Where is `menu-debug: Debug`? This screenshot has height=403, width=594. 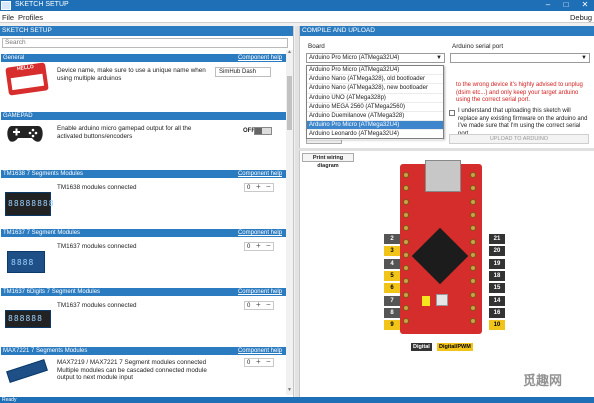
menu-debug: Debug is located at coordinates (581, 17).